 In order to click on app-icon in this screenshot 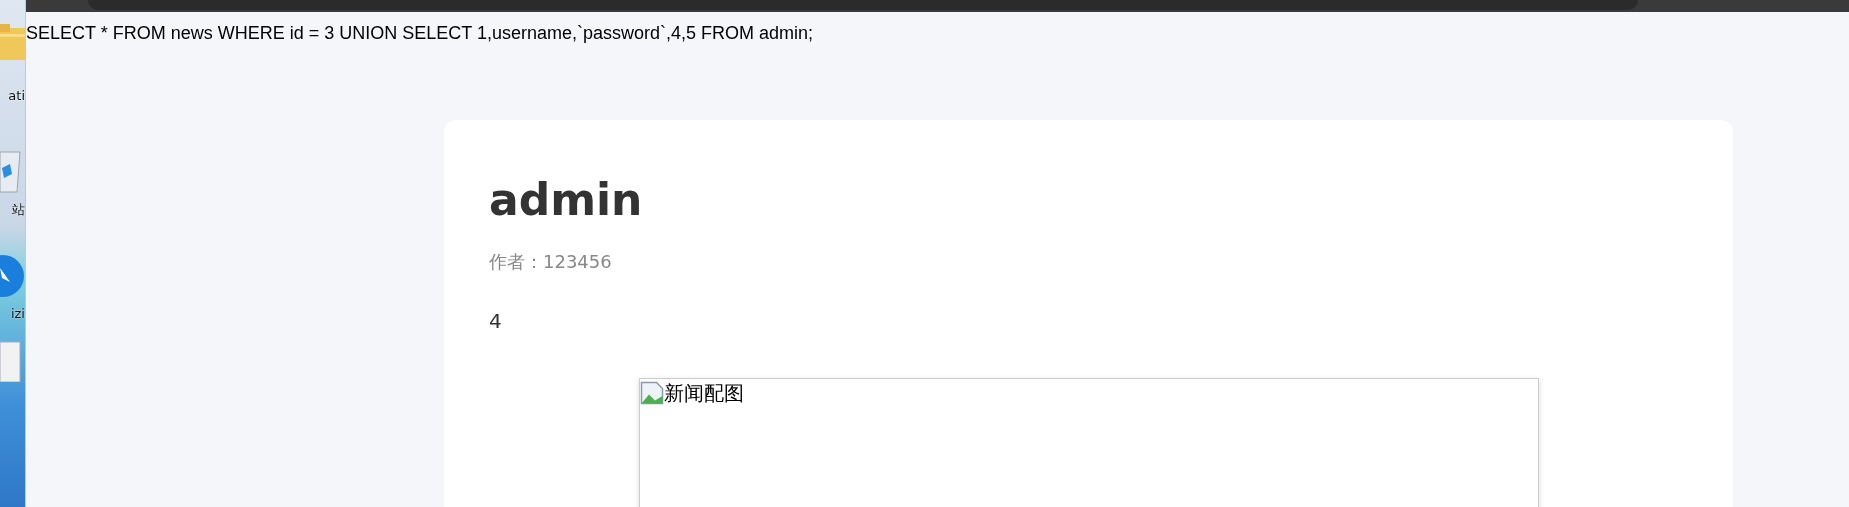, I will do `click(12, 277)`.